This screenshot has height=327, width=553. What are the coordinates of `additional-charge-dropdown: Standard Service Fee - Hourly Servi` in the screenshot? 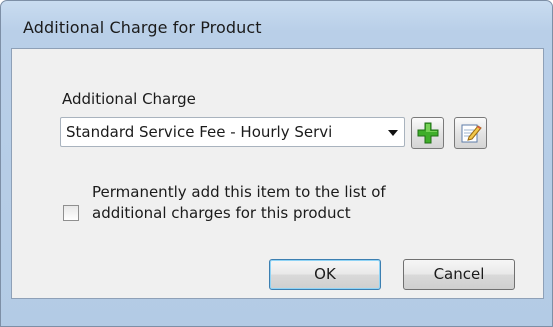 It's located at (232, 132).